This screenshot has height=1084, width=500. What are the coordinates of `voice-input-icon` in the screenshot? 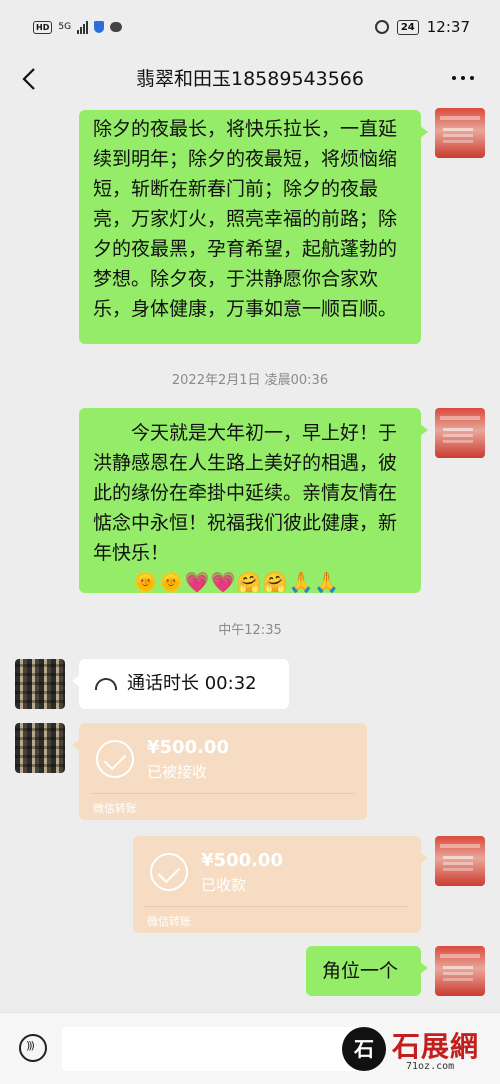 It's located at (33, 1048).